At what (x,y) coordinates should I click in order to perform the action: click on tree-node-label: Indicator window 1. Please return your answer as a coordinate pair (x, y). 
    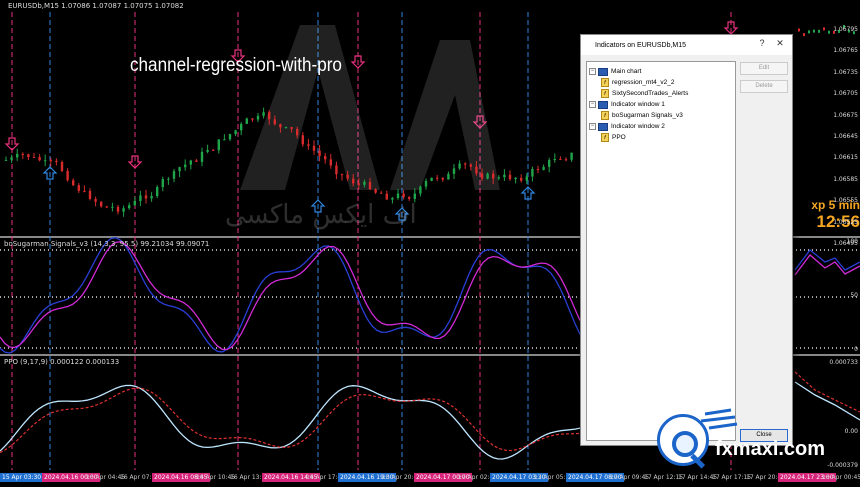
    Looking at the image, I should click on (638, 104).